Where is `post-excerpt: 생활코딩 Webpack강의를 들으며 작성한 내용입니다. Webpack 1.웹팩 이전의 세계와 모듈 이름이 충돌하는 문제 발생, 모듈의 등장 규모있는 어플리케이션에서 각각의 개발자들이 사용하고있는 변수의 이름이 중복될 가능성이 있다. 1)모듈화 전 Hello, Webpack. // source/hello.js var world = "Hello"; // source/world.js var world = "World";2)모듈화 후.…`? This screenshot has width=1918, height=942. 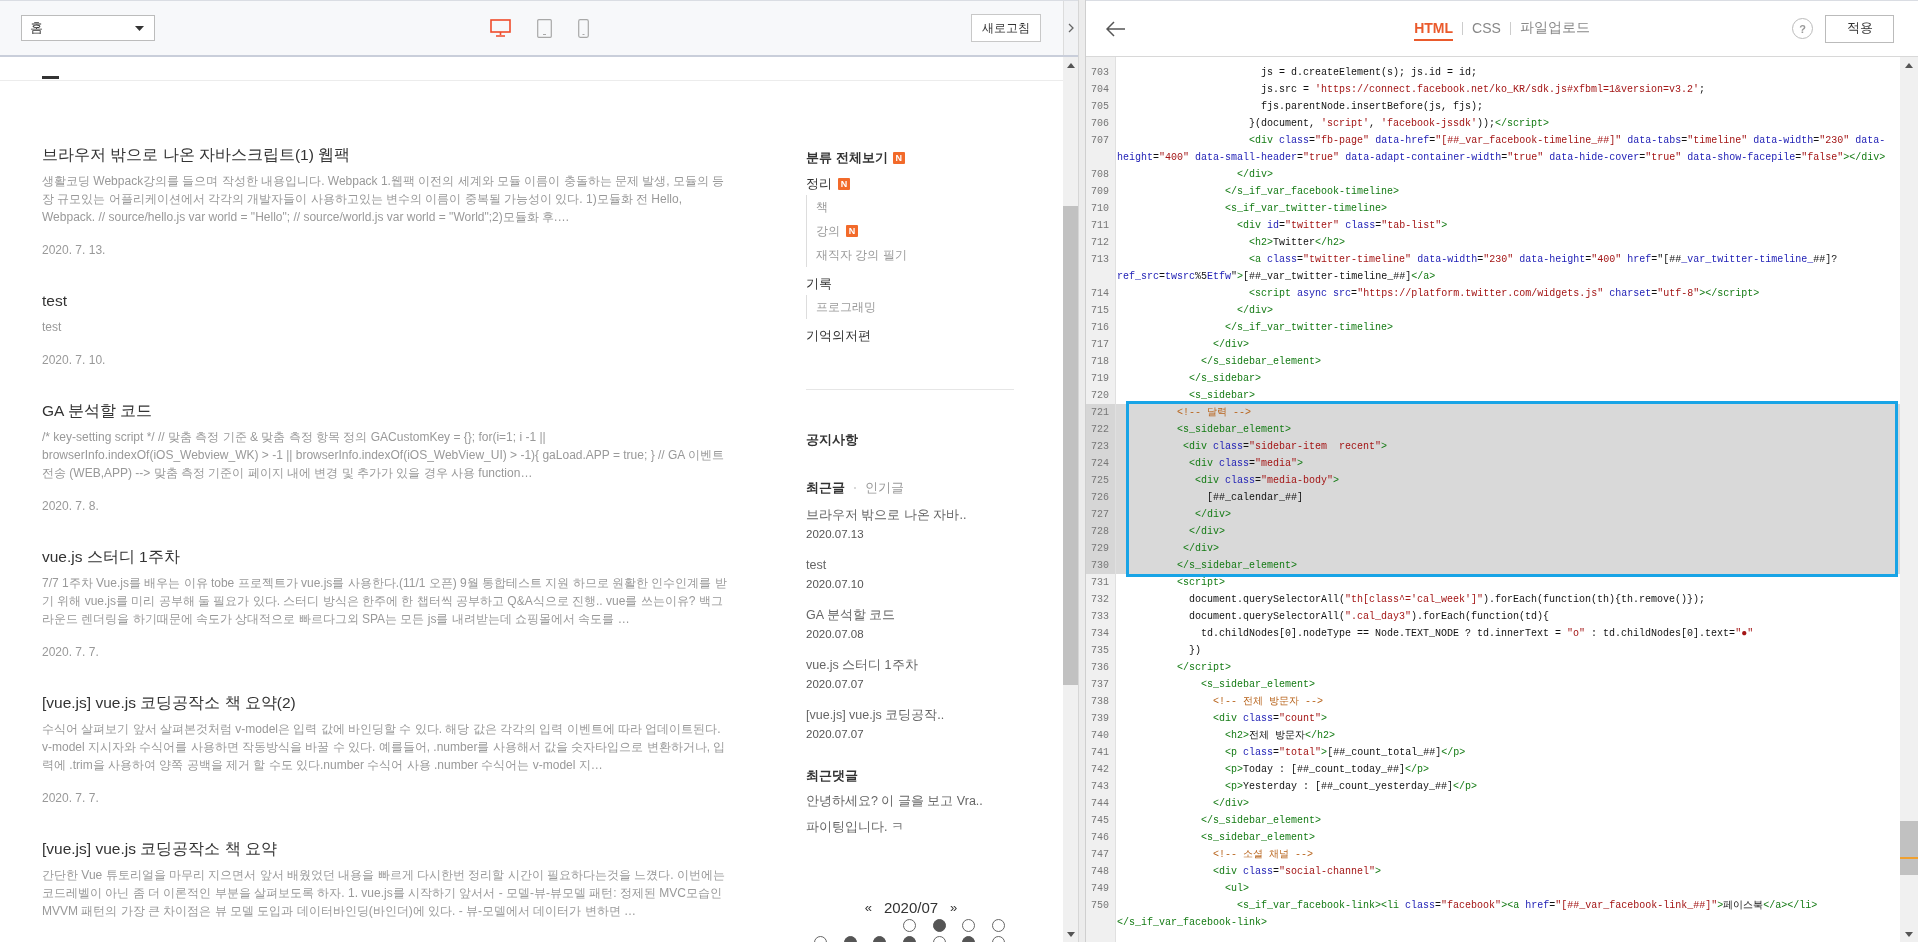
post-excerpt: 생활코딩 Webpack강의를 들으며 작성한 내용입니다. Webpack 1.웹팩 이전의 세계와 모듈 이름이 충돌하는 문제 발생, 모듈의 등장 규모있는 어플리케이션에서 각각의 개발자들이 사용하고있는 변수의 이름이 중복될 가능성이 있다. 1)모듈화 전 Hello, Webpack. // source/hello.js var world = "Hello"; // source/world.js var world = "World";2)모듈화 후.… is located at coordinates (384, 199).